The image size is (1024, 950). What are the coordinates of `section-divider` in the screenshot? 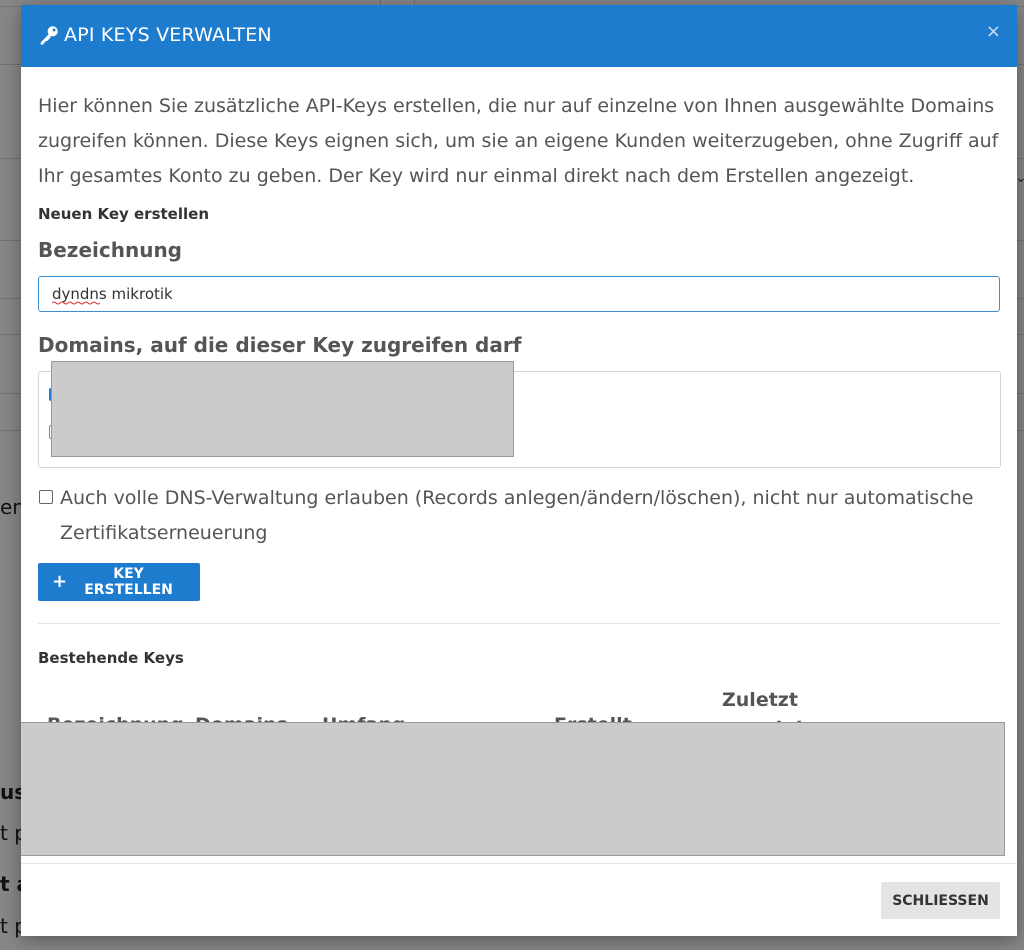 It's located at (519, 623).